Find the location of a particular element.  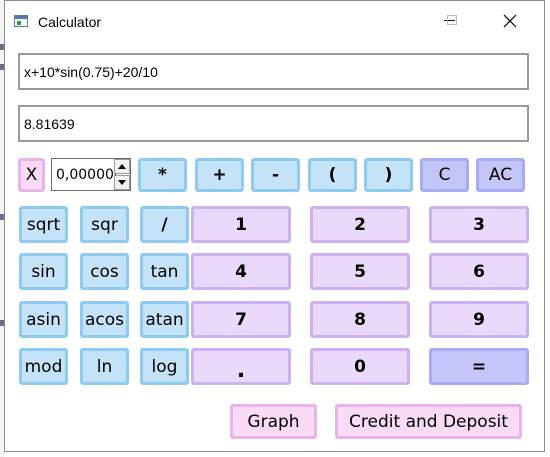

minus-button: - is located at coordinates (275, 175).